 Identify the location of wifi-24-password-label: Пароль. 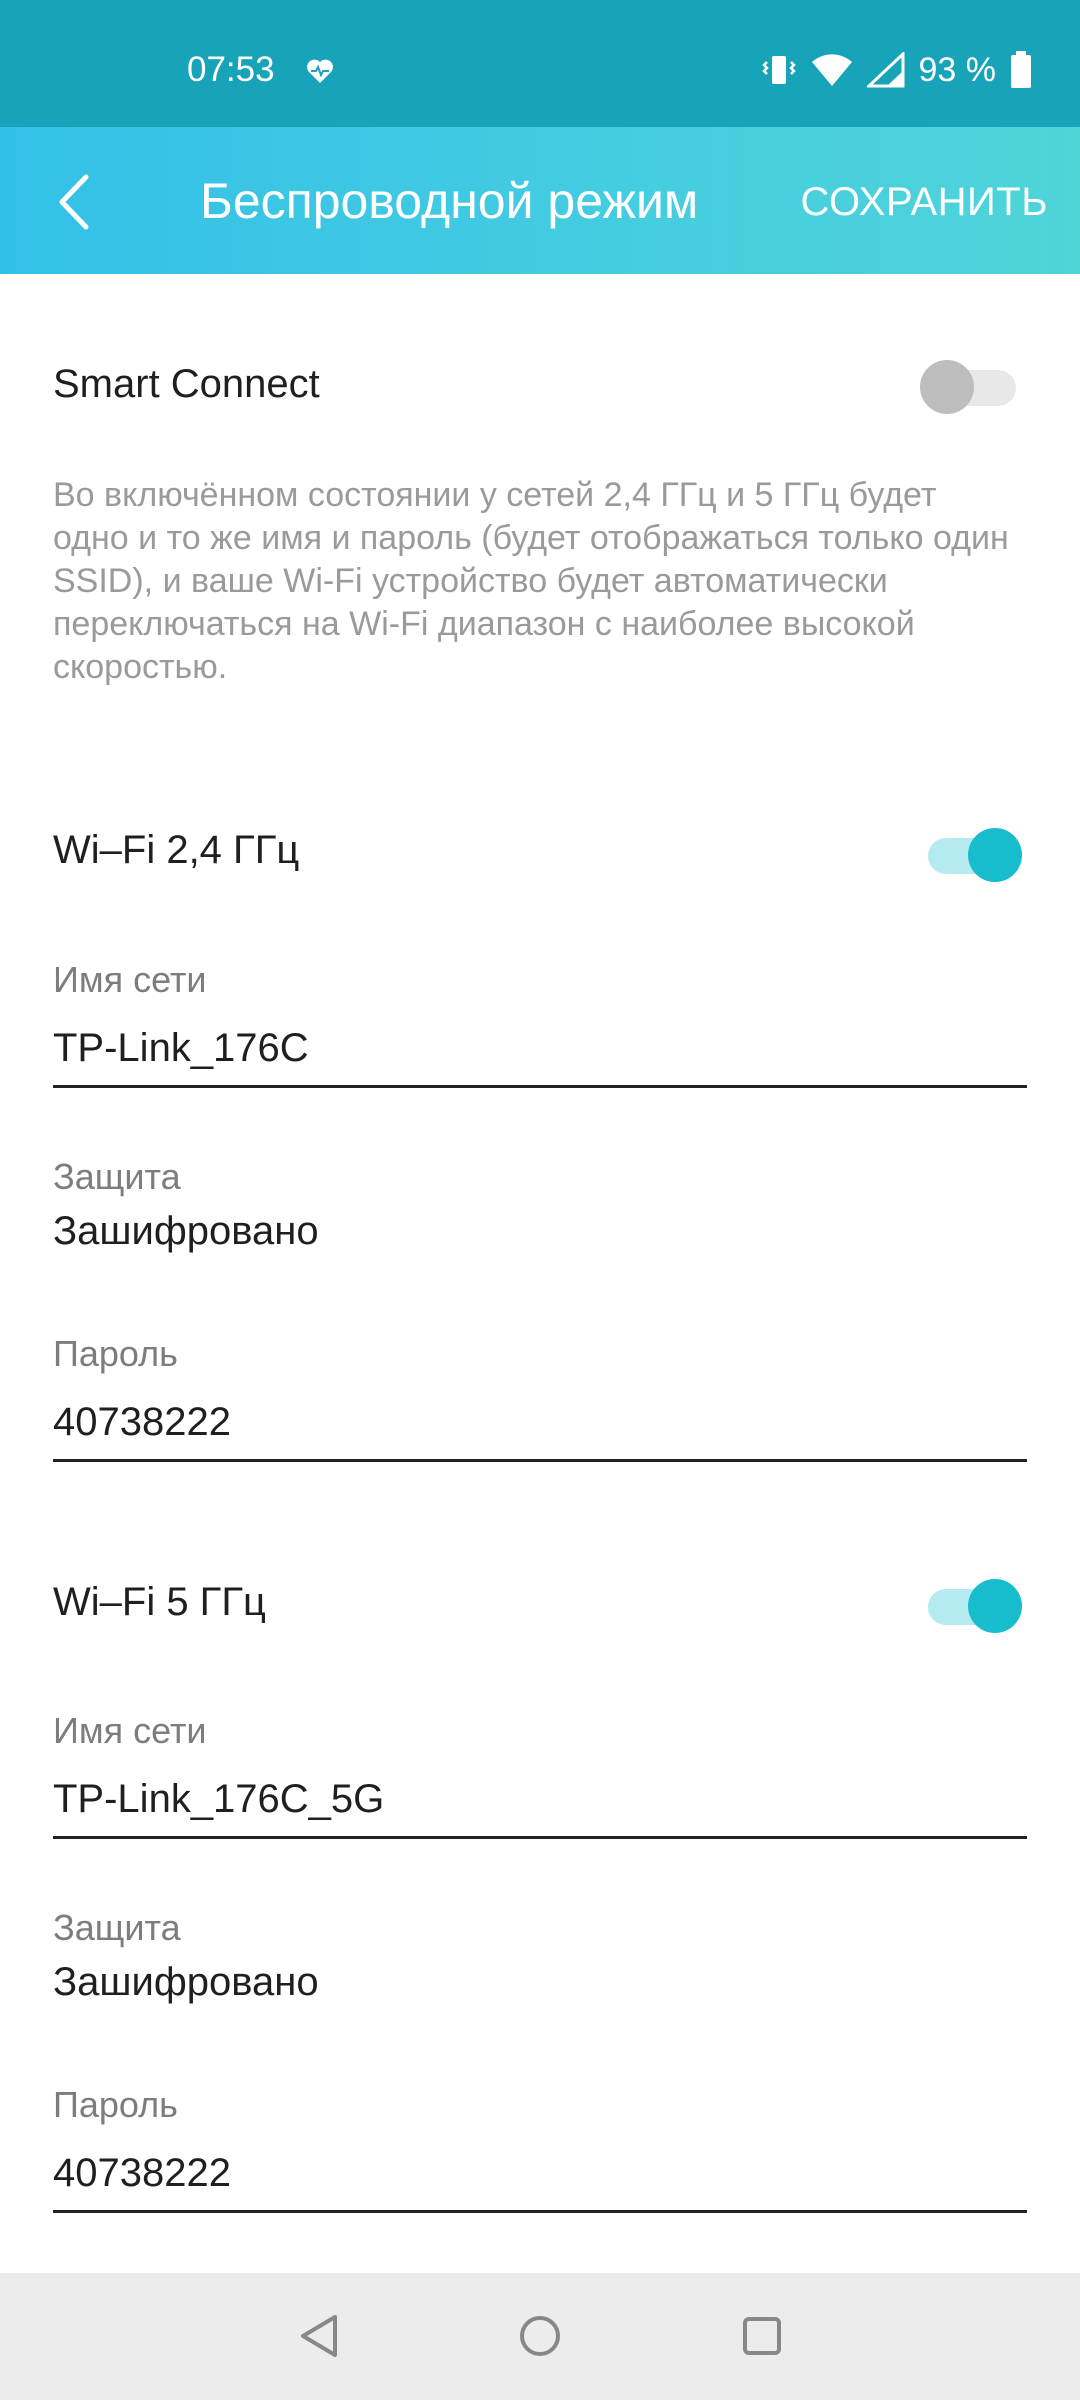
(115, 1353).